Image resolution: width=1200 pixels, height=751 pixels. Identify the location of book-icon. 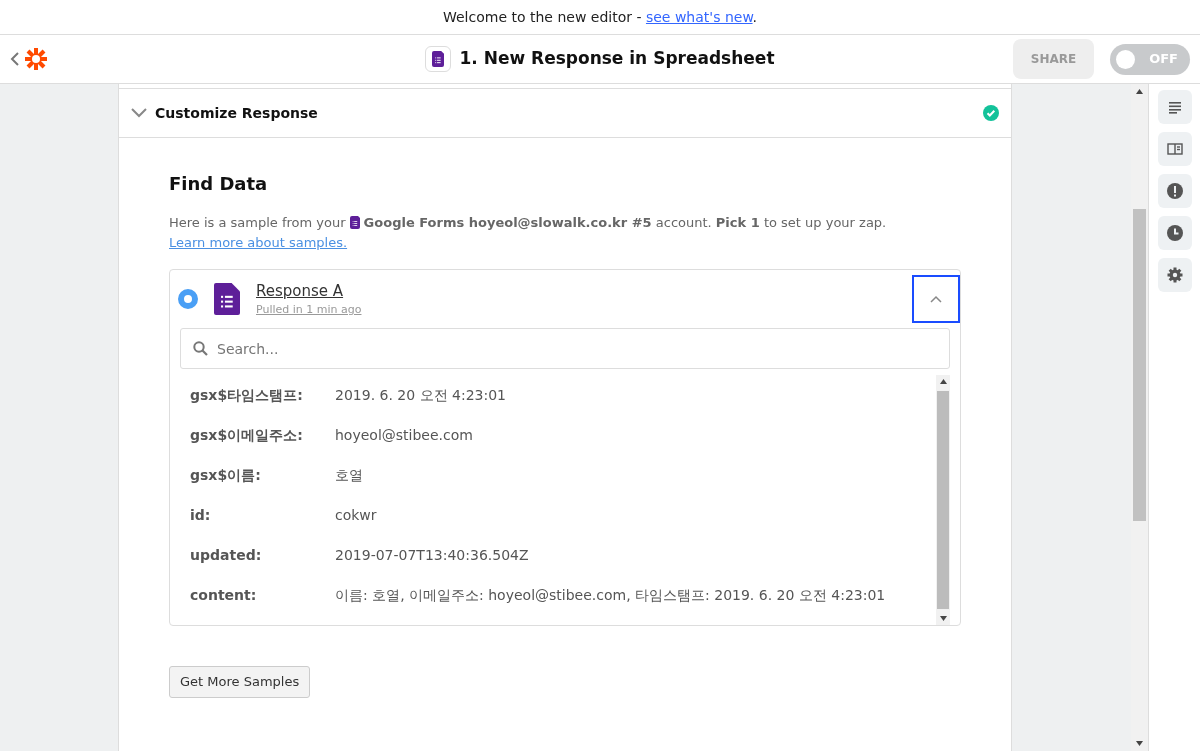
(1174, 149).